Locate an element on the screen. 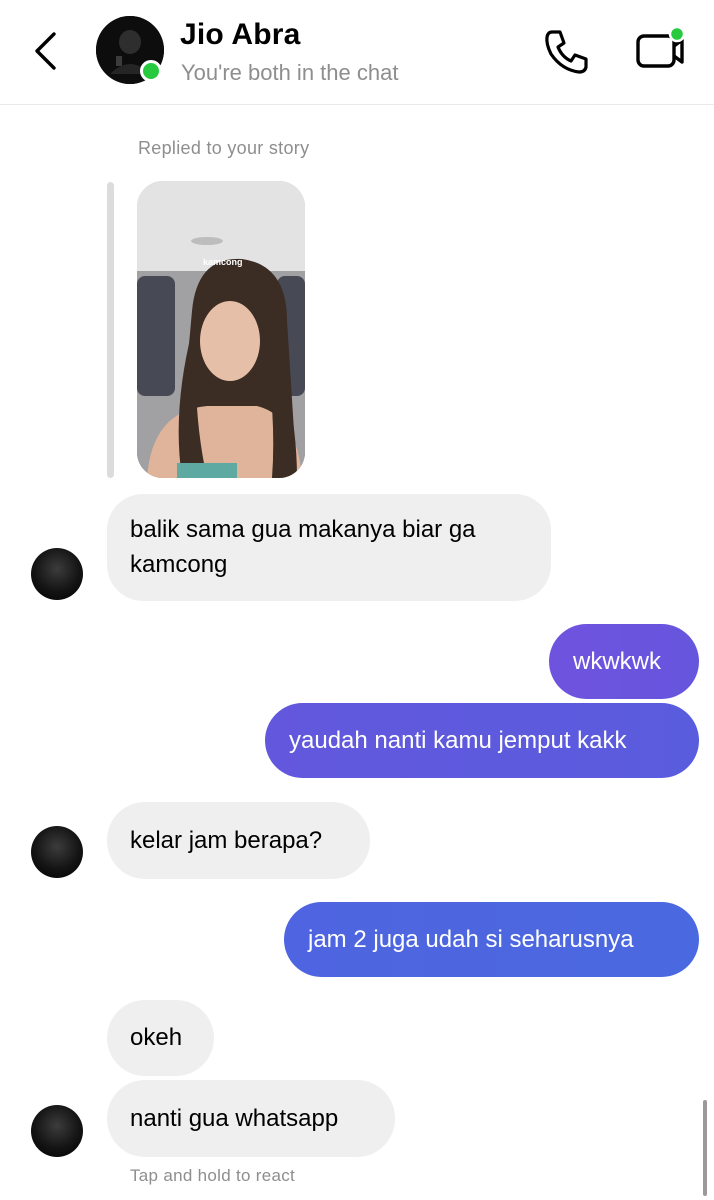 Image resolution: width=714 pixels, height=1200 pixels. story-image is located at coordinates (221, 329).